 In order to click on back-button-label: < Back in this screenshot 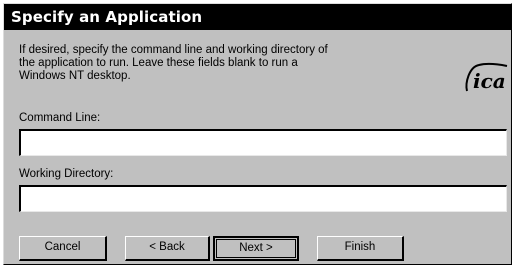, I will do `click(167, 247)`.